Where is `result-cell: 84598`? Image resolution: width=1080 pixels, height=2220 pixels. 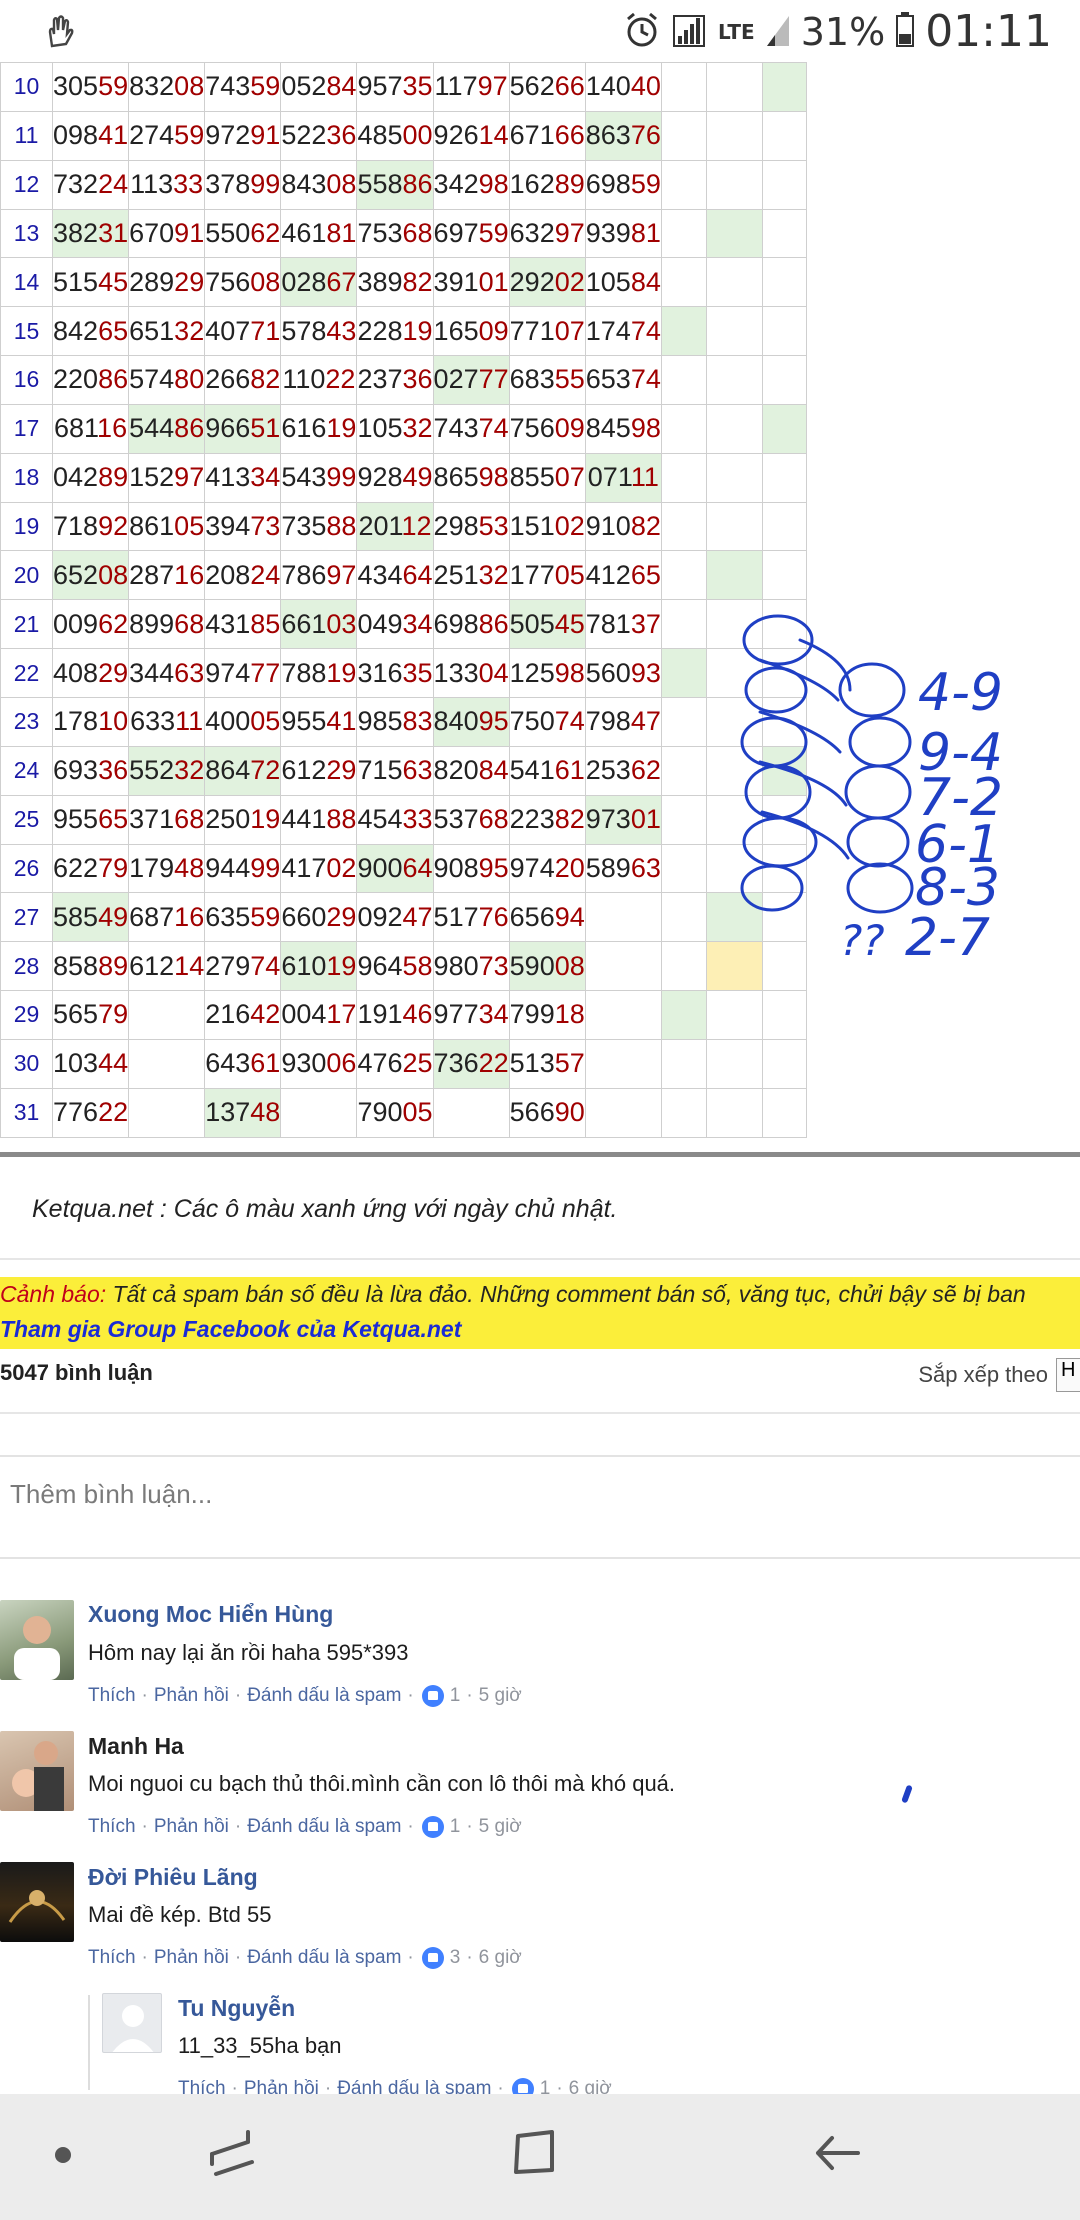
result-cell: 84598 is located at coordinates (623, 428).